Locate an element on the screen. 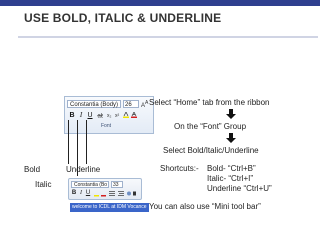 This screenshot has height=240, width=320. mini-italic-button: I is located at coordinates (81, 193).